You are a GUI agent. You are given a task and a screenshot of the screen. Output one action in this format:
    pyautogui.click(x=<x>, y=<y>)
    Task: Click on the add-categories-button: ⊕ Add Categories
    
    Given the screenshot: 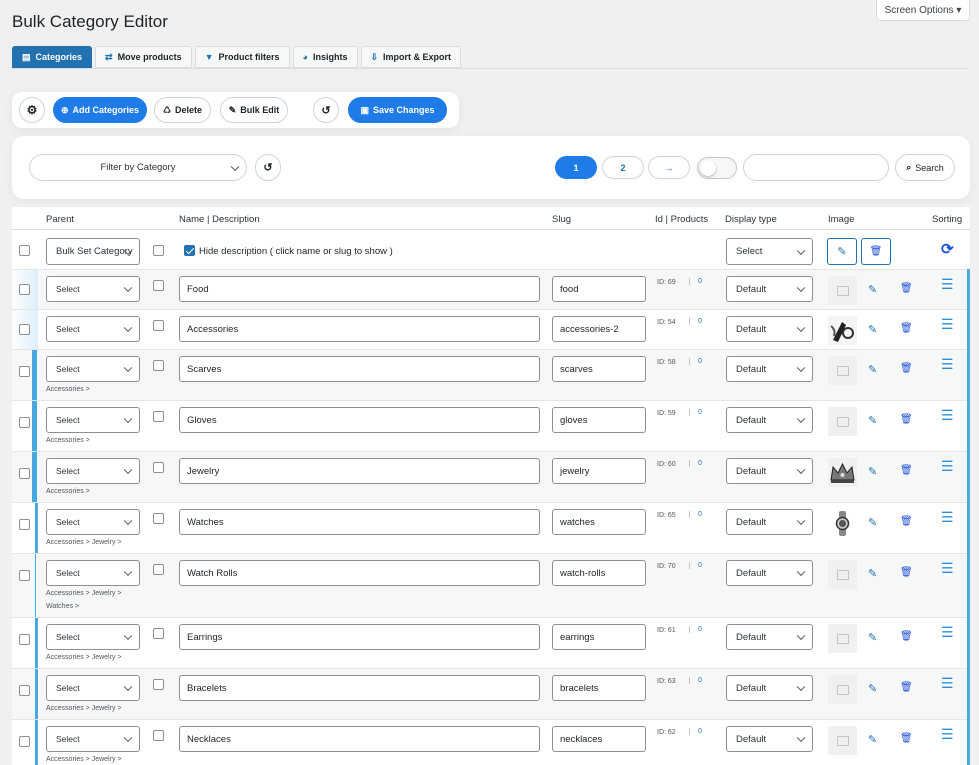 What is the action you would take?
    pyautogui.click(x=100, y=110)
    